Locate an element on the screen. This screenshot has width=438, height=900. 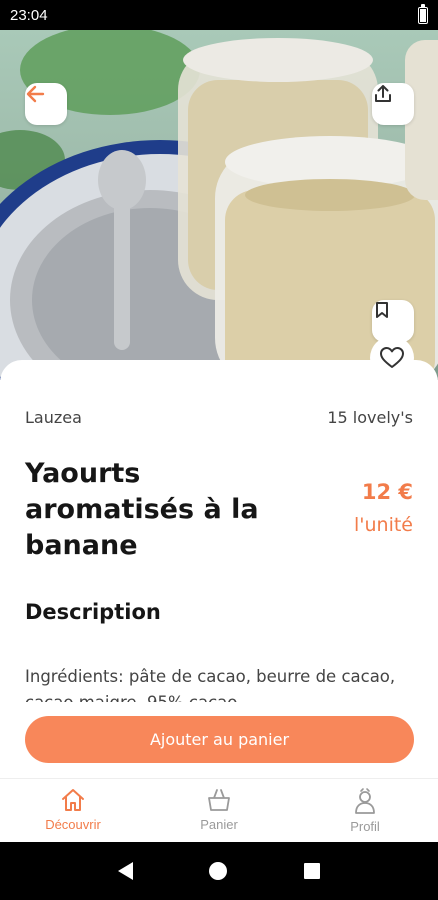
share-icon is located at coordinates (383, 93).